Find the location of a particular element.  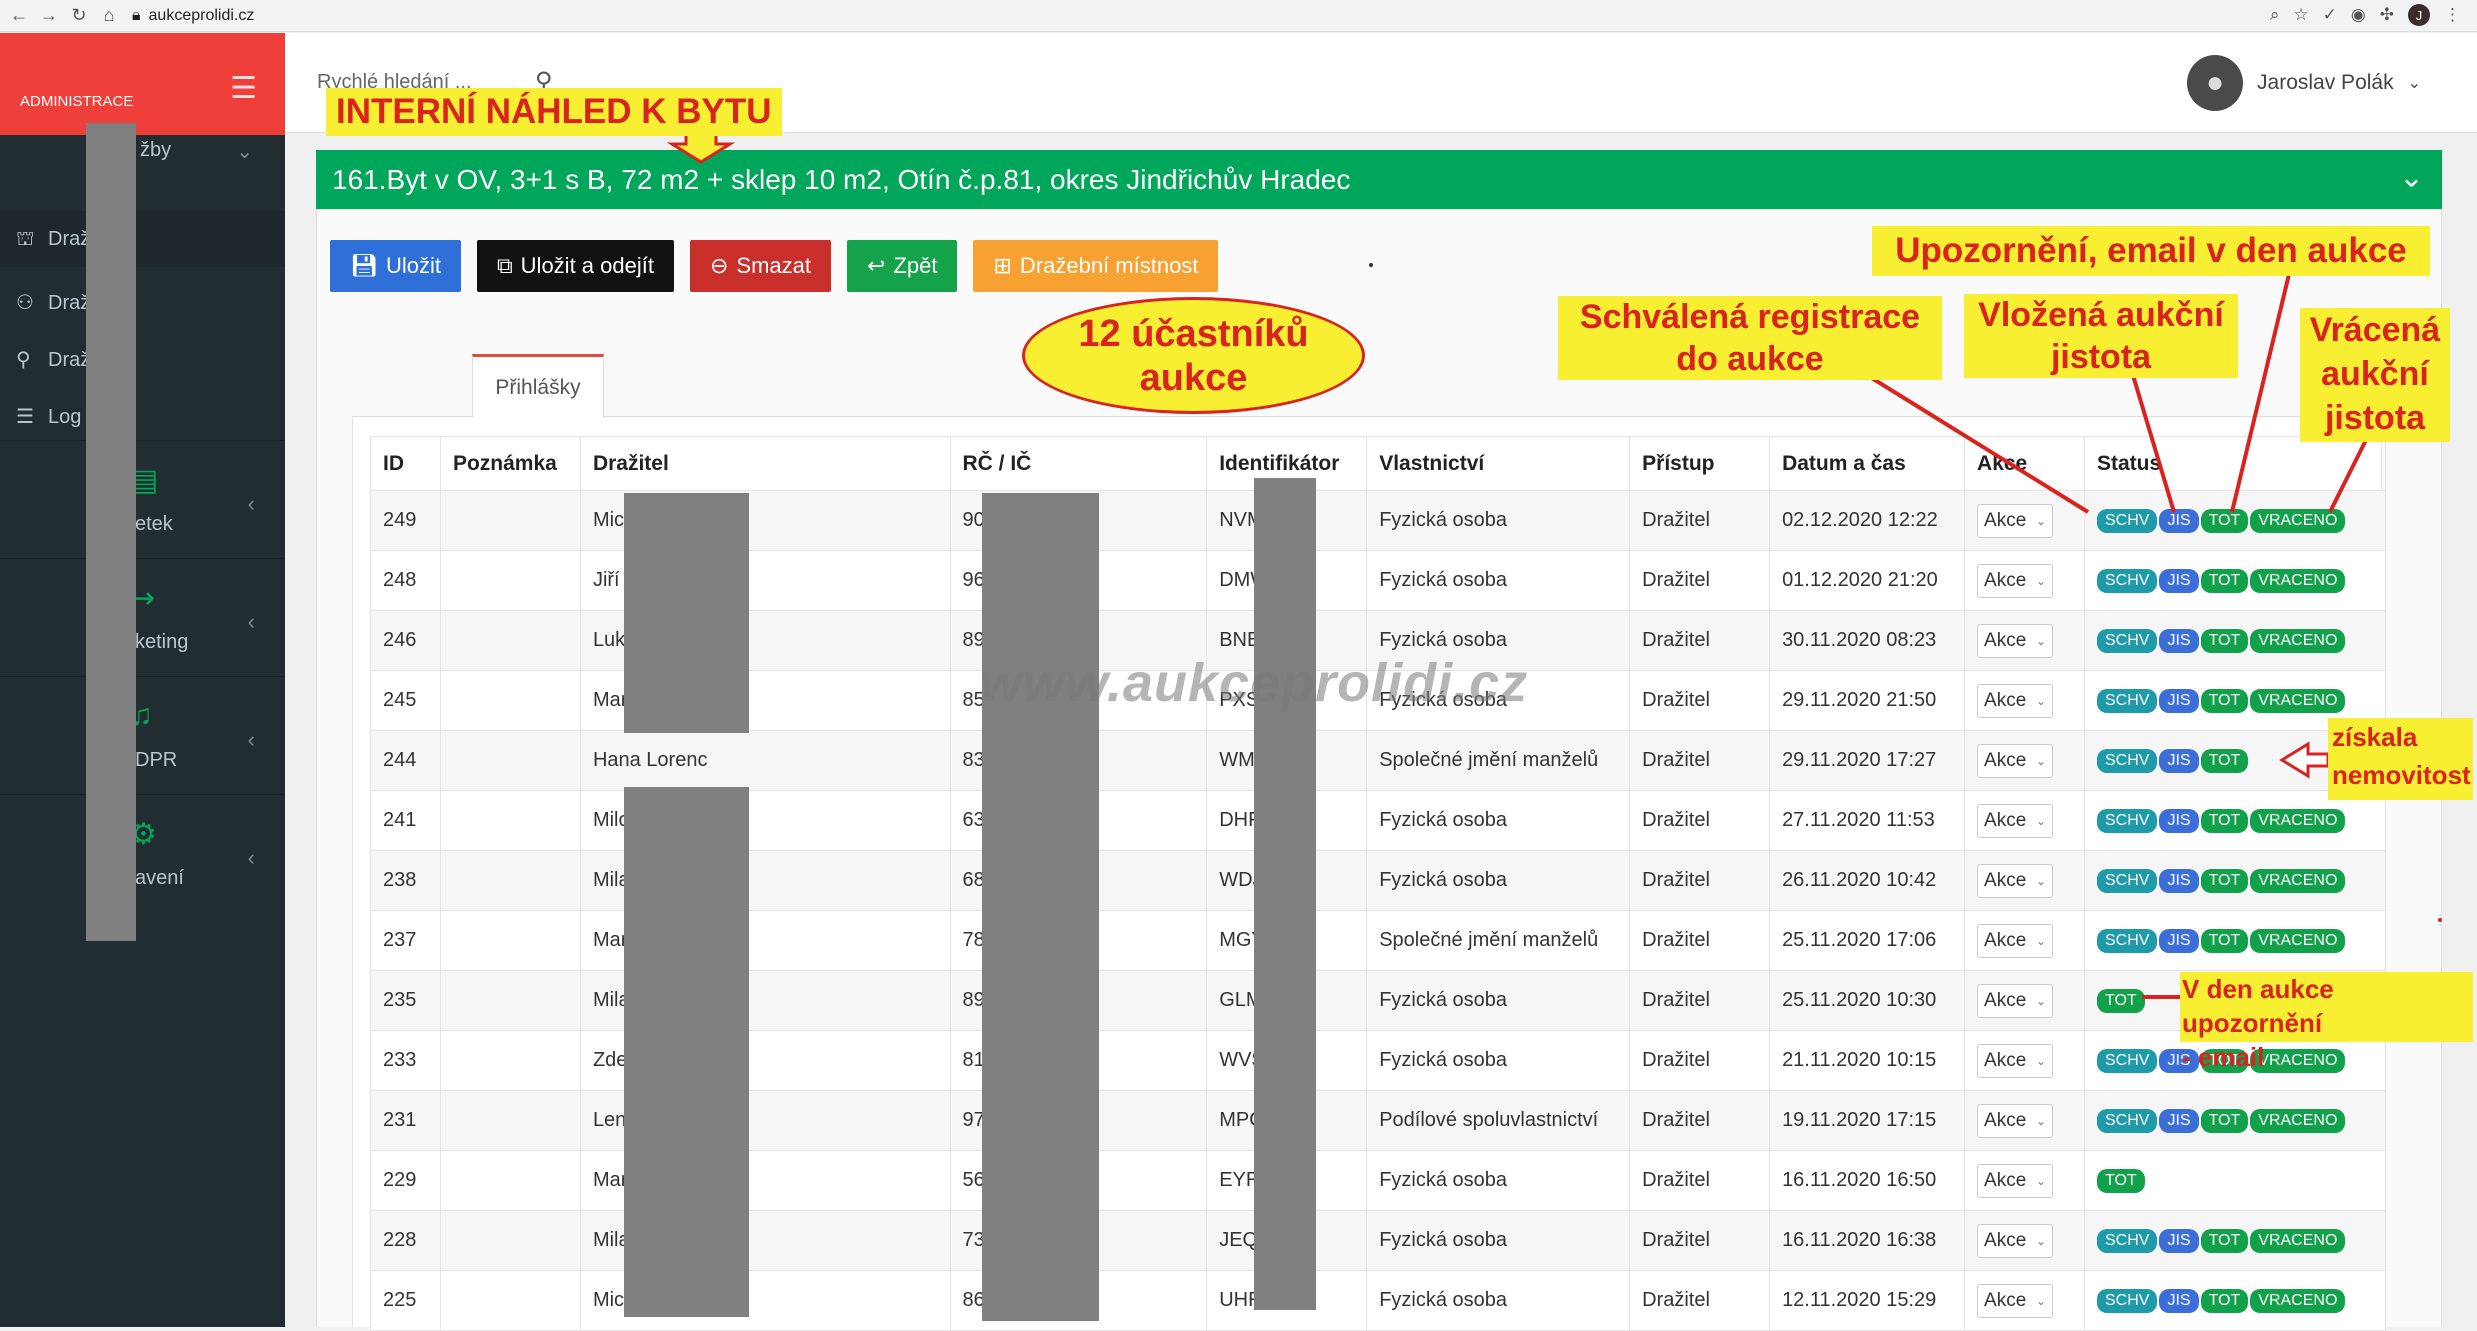

annotation-day-notice: V den aukce upozornění - email is located at coordinates (2326, 1022).